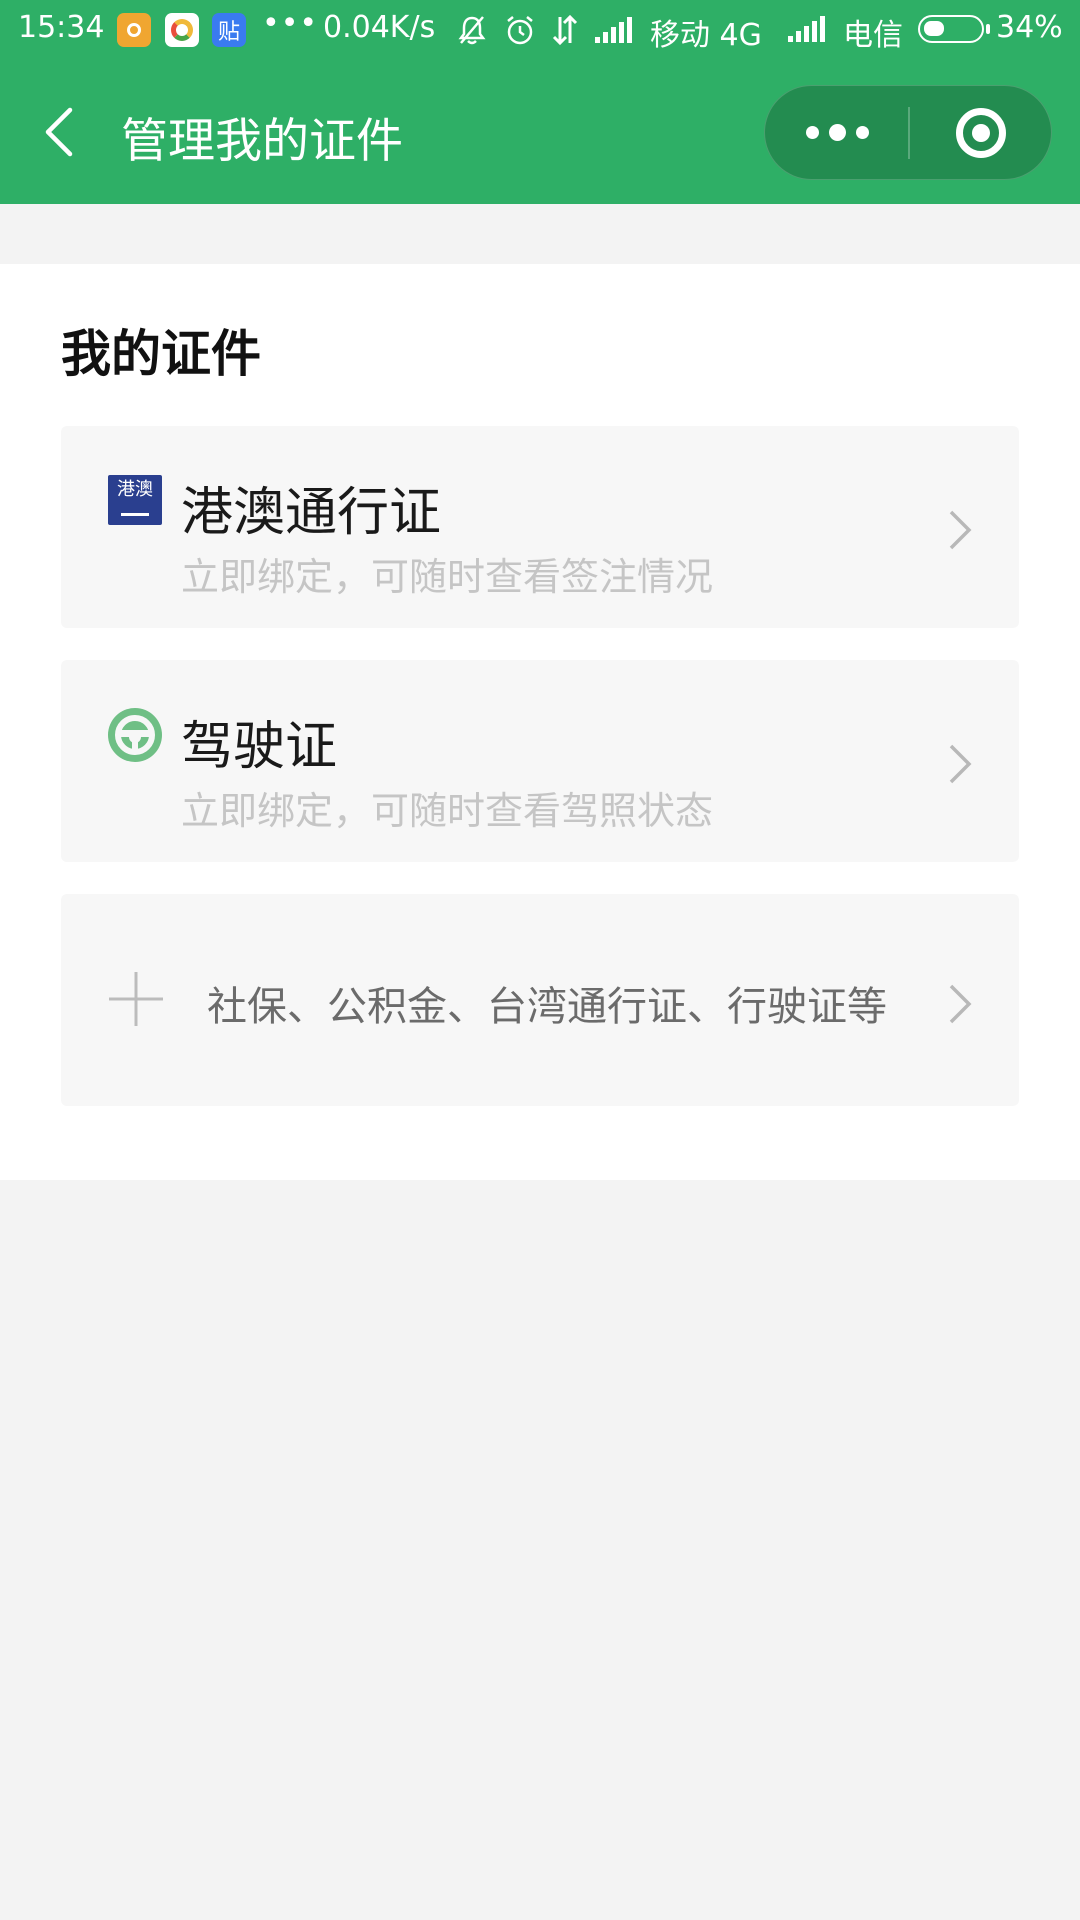 The height and width of the screenshot is (1920, 1080). Describe the element at coordinates (135, 489) in the screenshot. I see `hk-macau-icon-text: 港澳` at that location.